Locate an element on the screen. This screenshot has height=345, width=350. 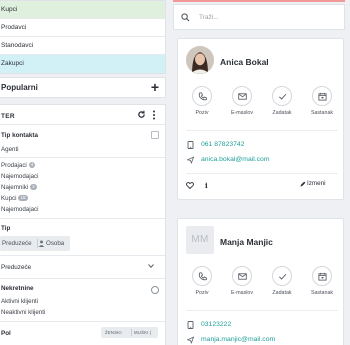
category-item-kupci: Kupci is located at coordinates (82, 10).